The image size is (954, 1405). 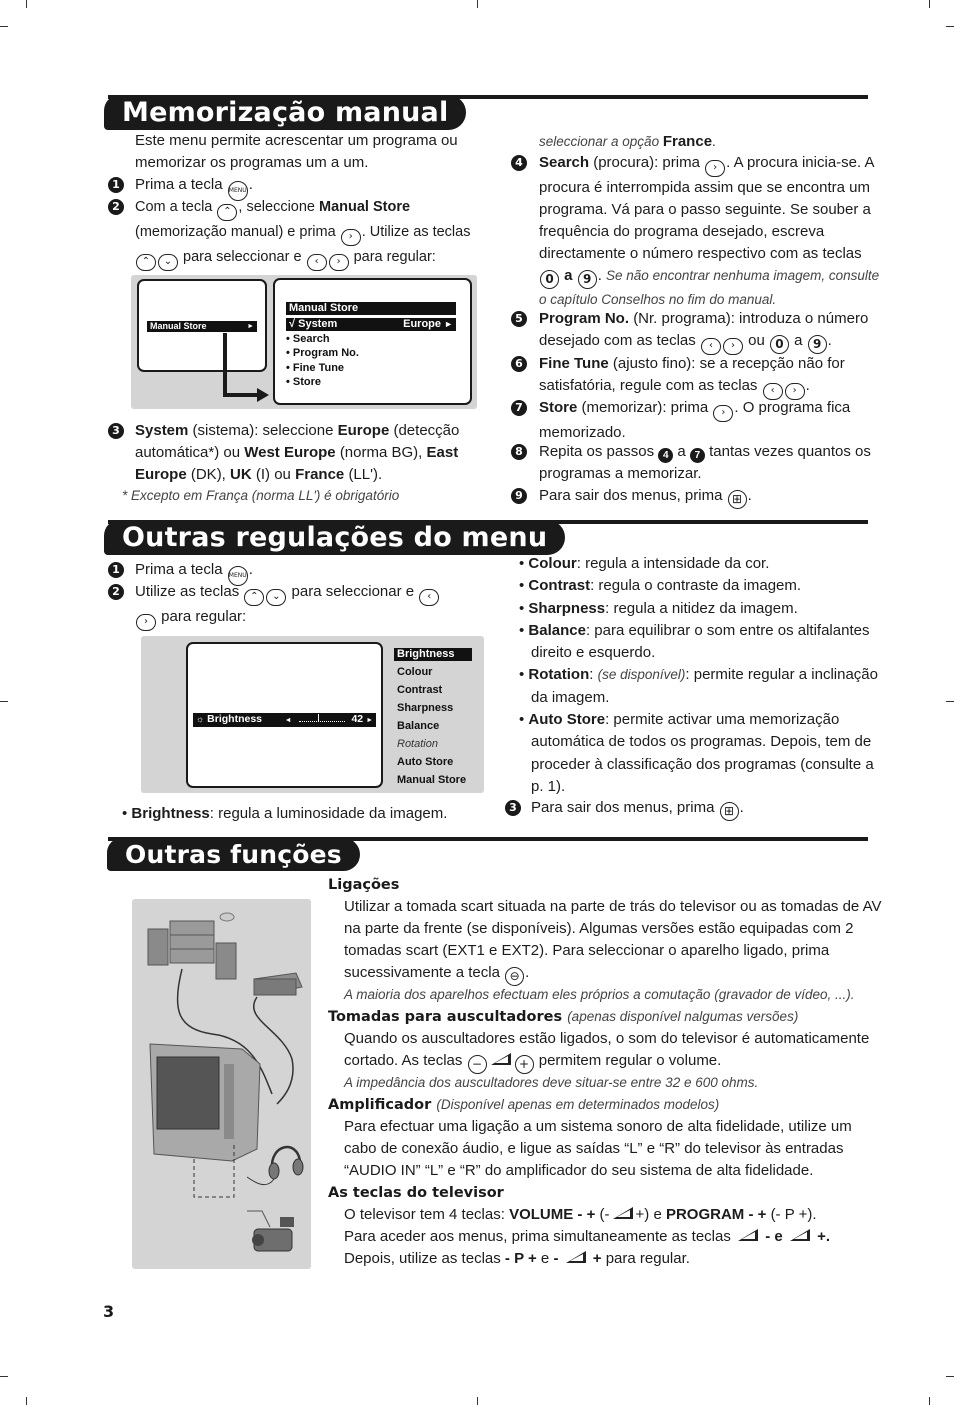 What do you see at coordinates (205, 1102) in the screenshot?
I see `television-icon` at bounding box center [205, 1102].